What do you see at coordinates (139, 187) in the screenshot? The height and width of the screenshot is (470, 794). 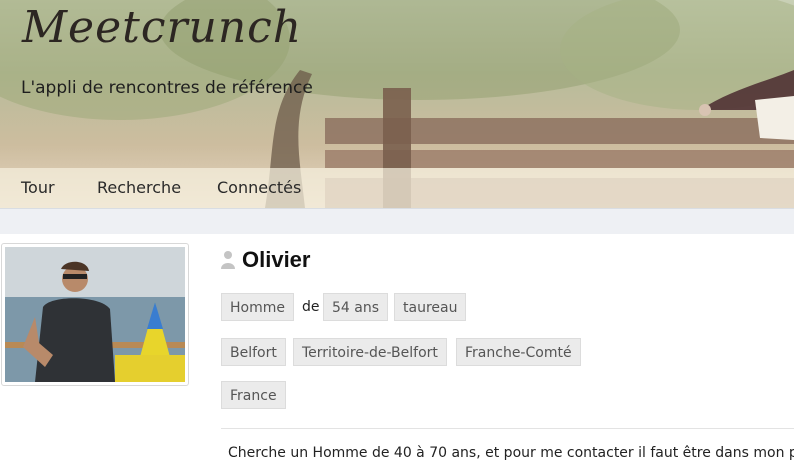 I see `nav-recherche: Recherche` at bounding box center [139, 187].